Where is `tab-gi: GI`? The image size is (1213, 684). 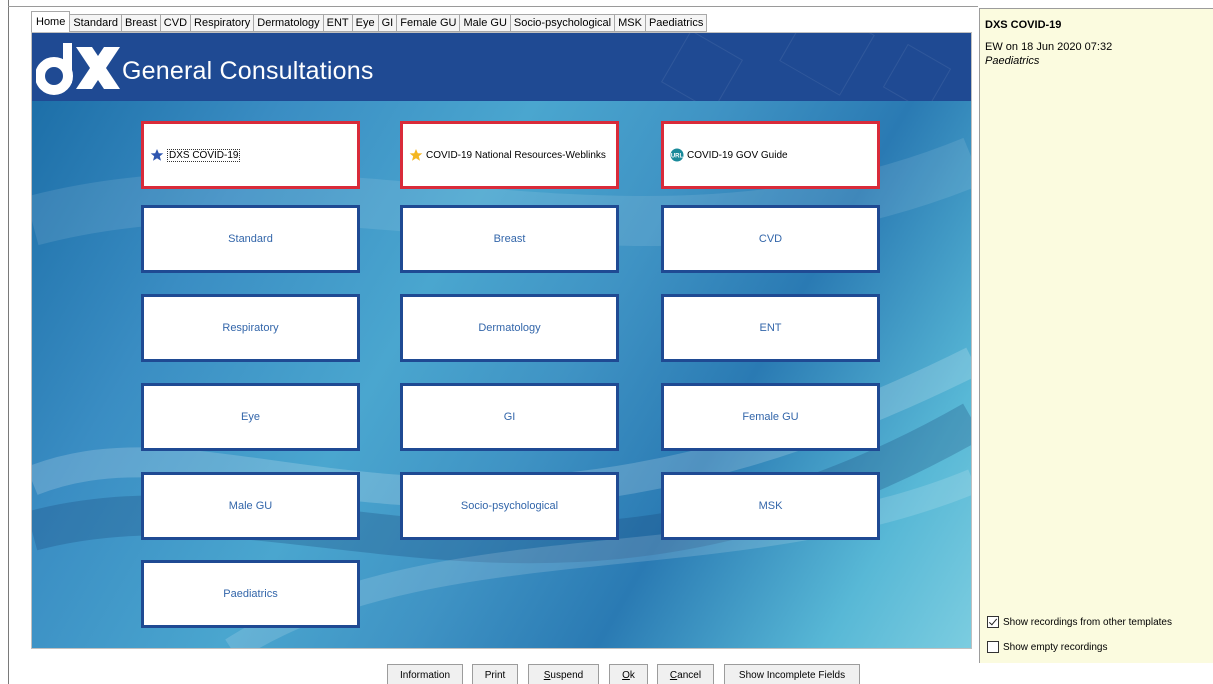 tab-gi: GI is located at coordinates (388, 23).